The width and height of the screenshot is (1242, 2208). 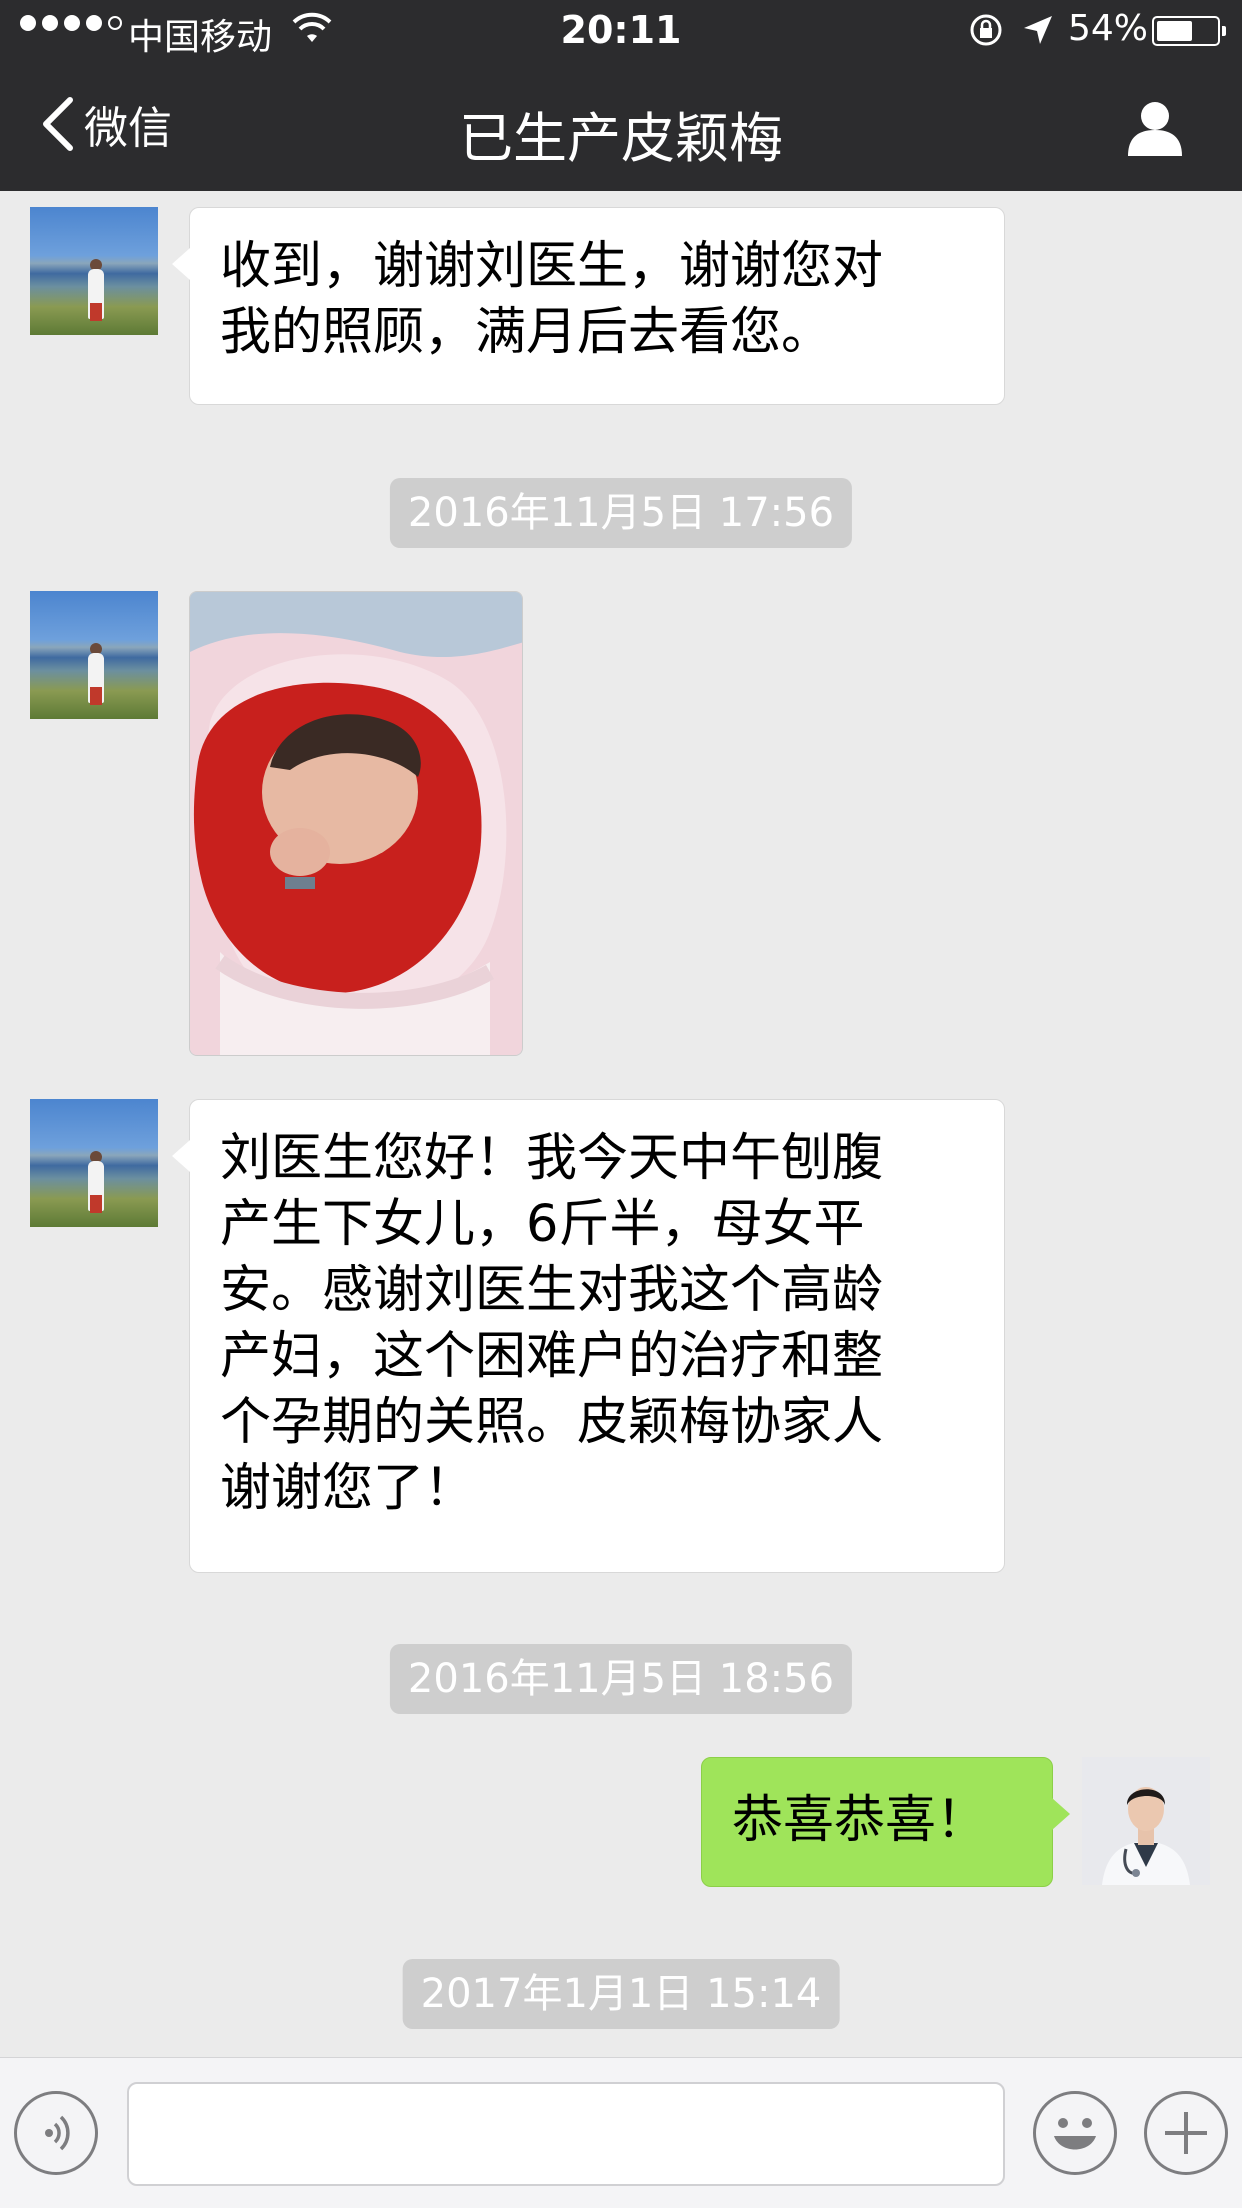 I want to click on battery-percent: 54%, so click(x=1108, y=28).